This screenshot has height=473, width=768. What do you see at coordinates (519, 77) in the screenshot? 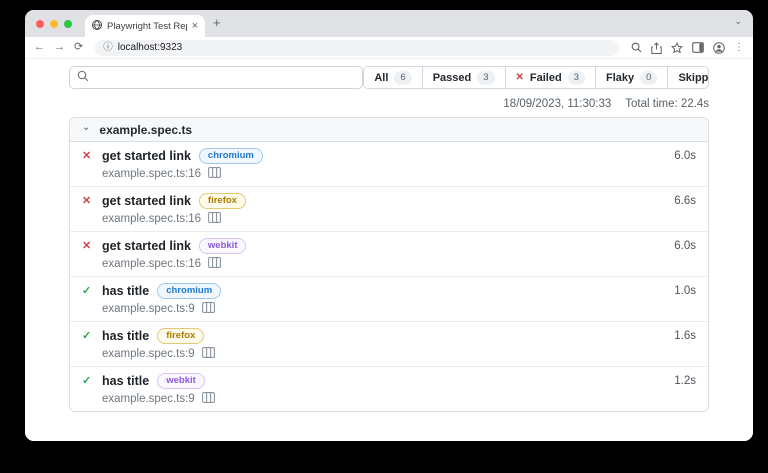
I see `failed-x-icon: ✕` at bounding box center [519, 77].